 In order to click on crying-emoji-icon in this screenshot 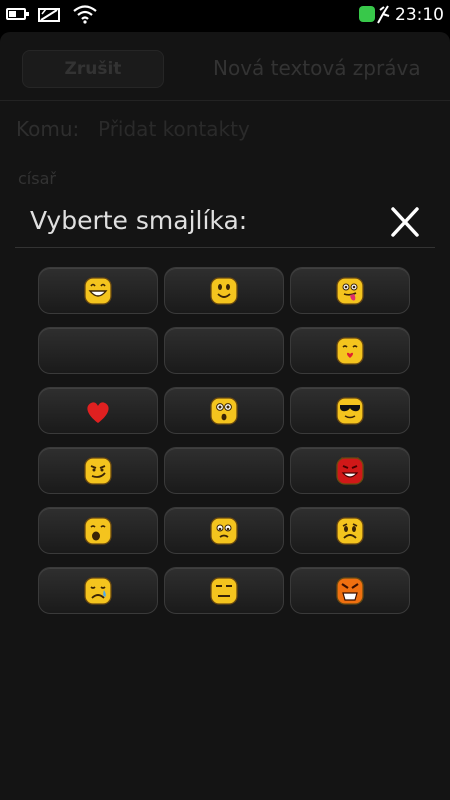, I will do `click(98, 590)`.